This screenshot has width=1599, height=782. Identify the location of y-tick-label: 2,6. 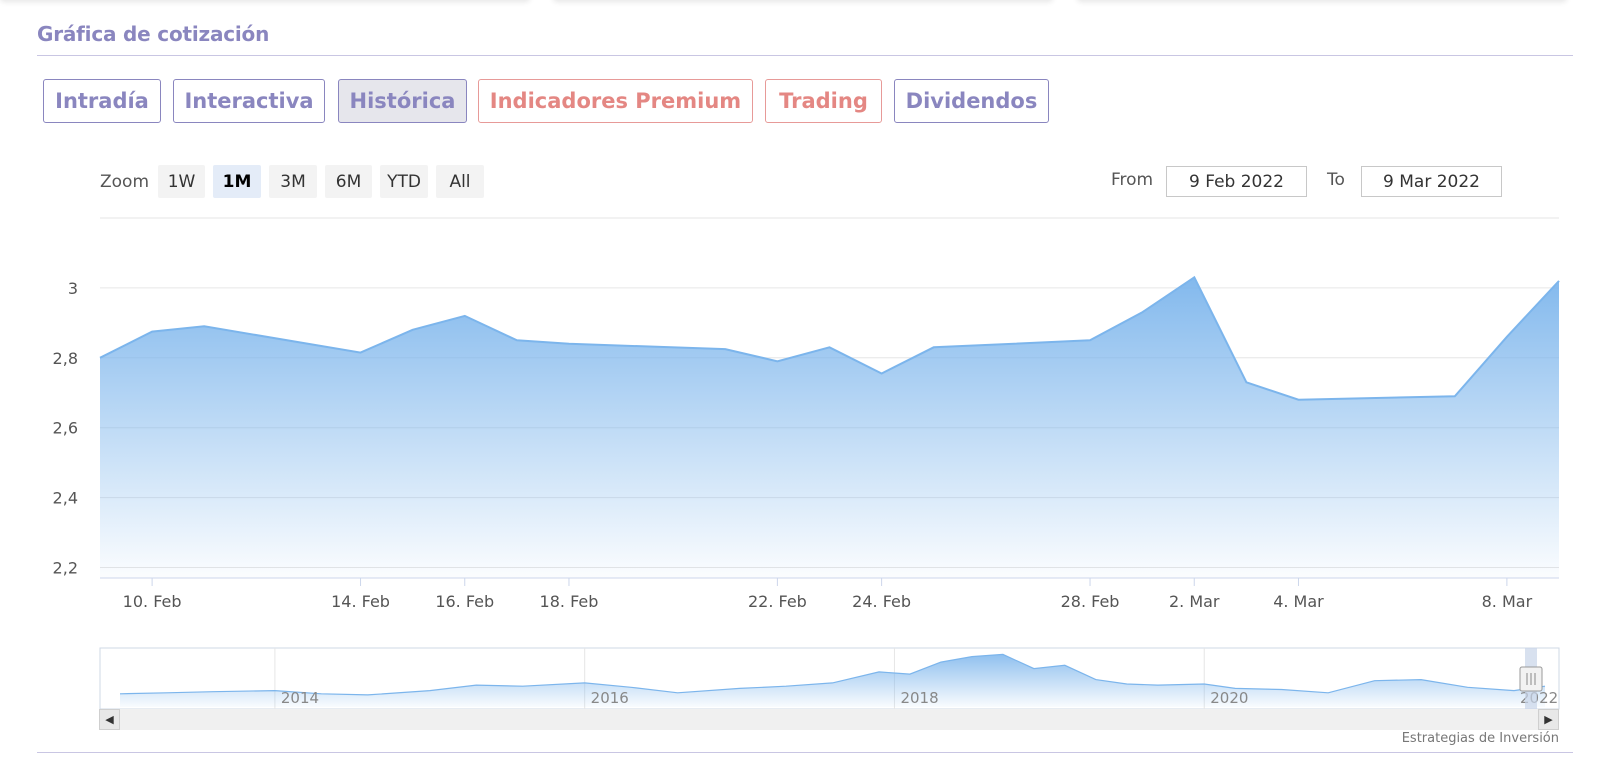
(65, 428).